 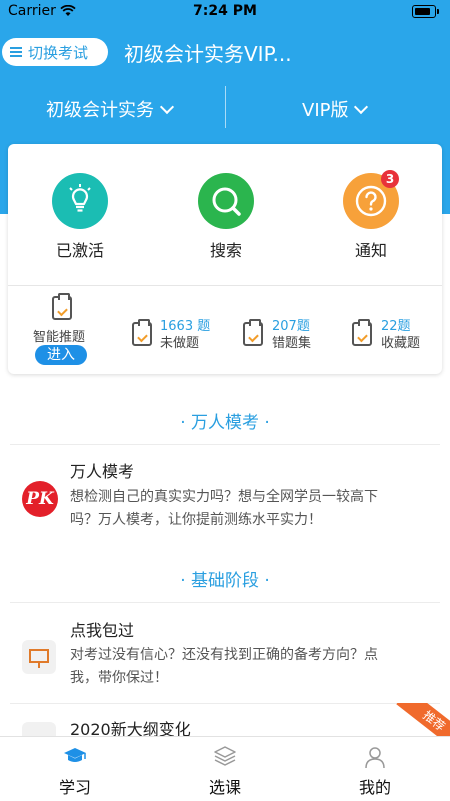 I want to click on battery-icon, so click(x=425, y=11).